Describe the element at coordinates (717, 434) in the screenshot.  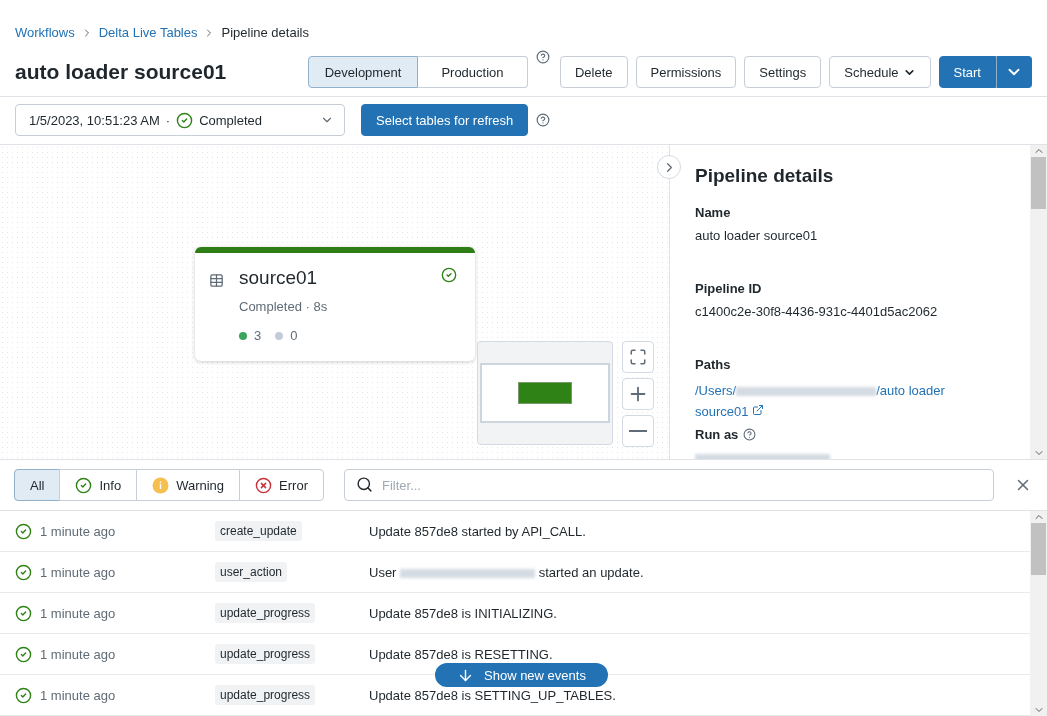
I see `field-label: Run as` at that location.